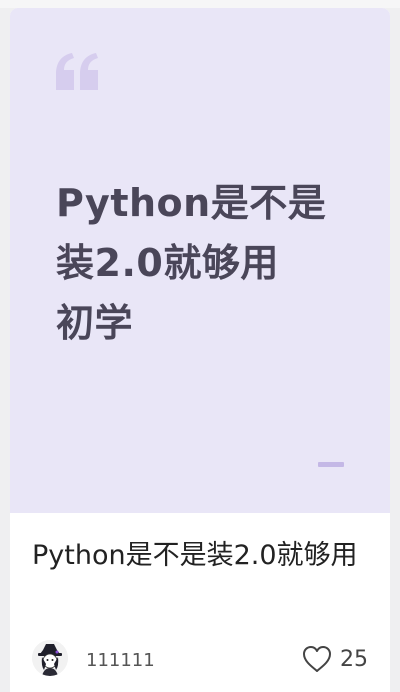 The image size is (400, 692). Describe the element at coordinates (202, 556) in the screenshot. I see `note-title: Python是不是装2.0就够用` at that location.